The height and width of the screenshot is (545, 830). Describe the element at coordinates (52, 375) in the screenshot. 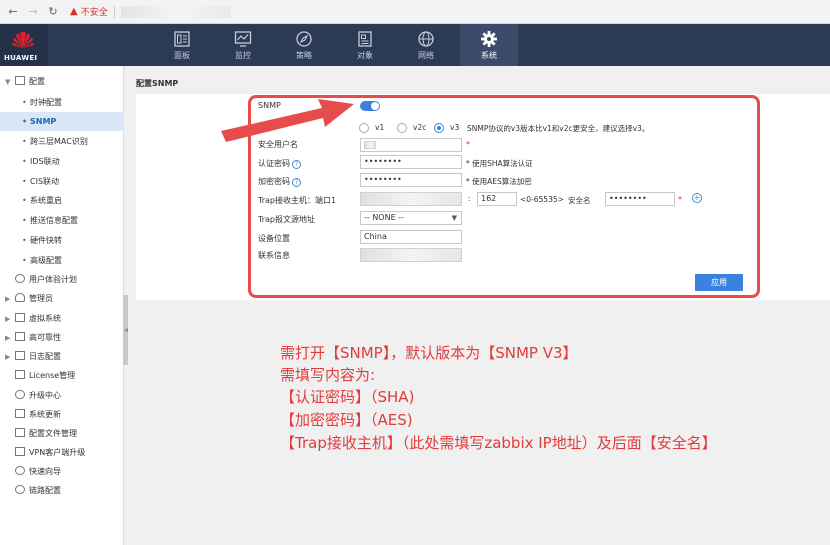

I see `sidebar-item-label: License管理` at that location.